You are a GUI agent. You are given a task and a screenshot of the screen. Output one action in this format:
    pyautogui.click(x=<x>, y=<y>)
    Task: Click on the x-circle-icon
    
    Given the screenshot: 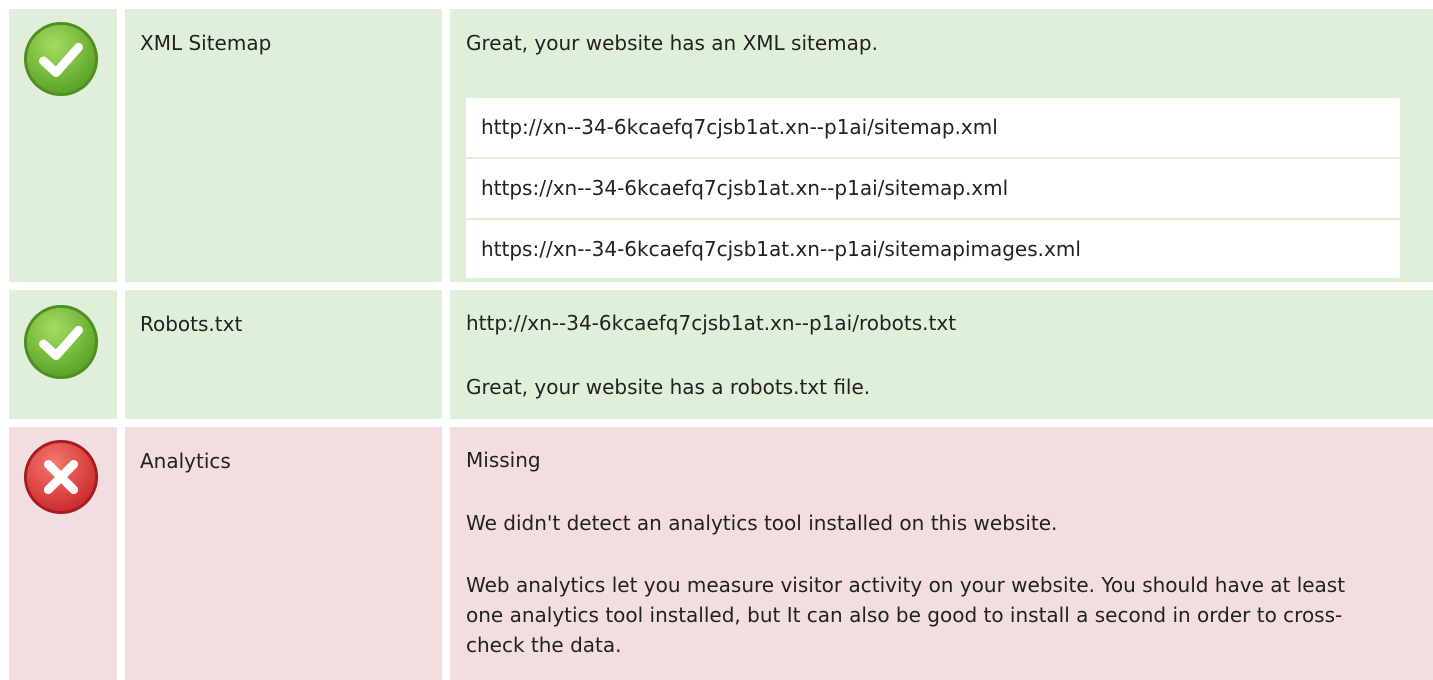 What is the action you would take?
    pyautogui.click(x=61, y=477)
    